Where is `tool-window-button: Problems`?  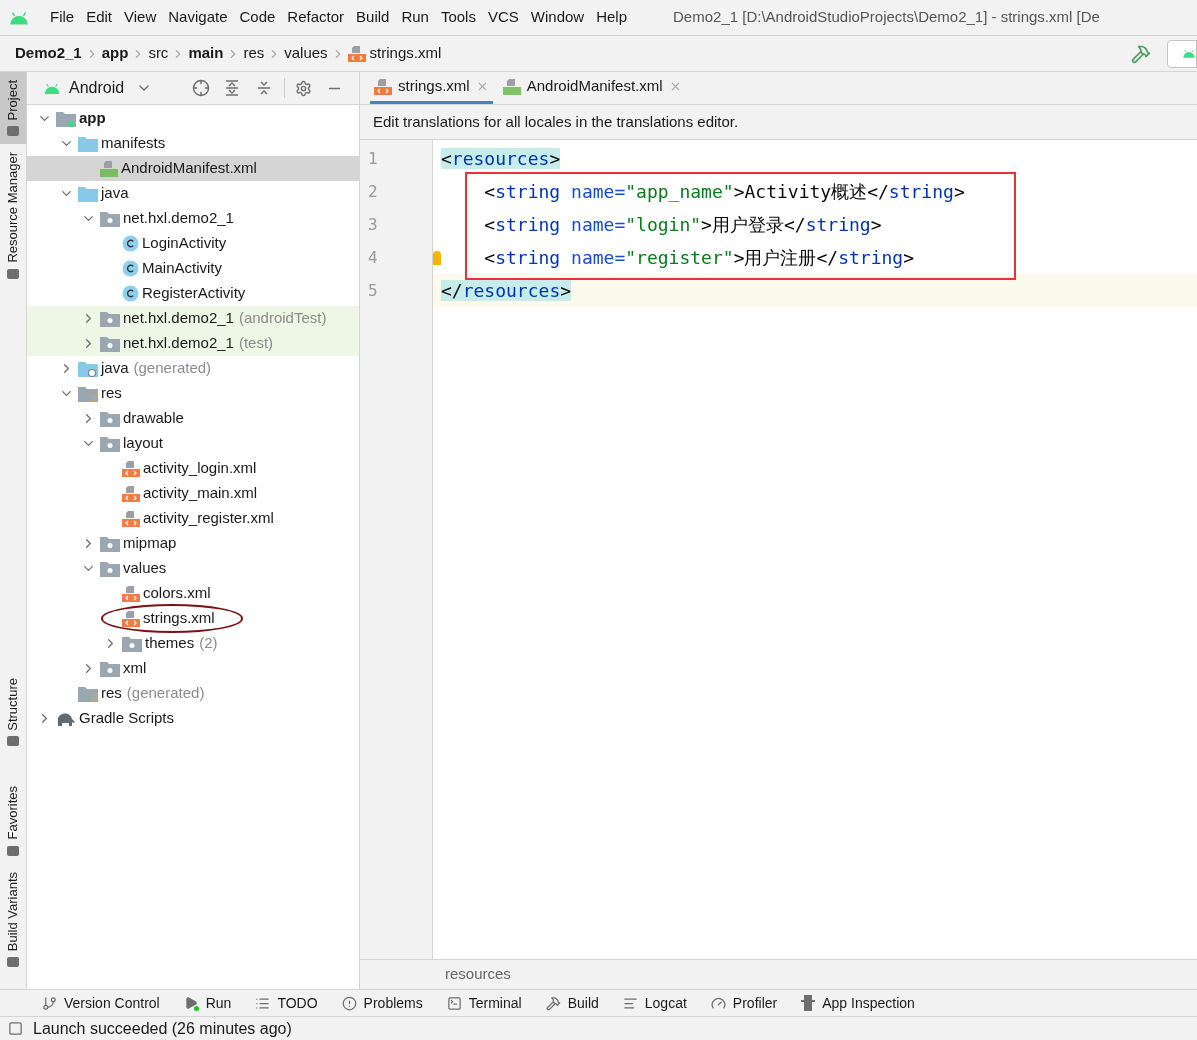 tool-window-button: Problems is located at coordinates (393, 1003).